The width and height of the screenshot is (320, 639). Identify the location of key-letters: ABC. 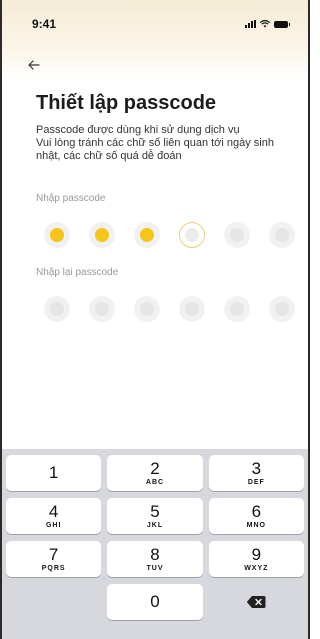
(155, 482).